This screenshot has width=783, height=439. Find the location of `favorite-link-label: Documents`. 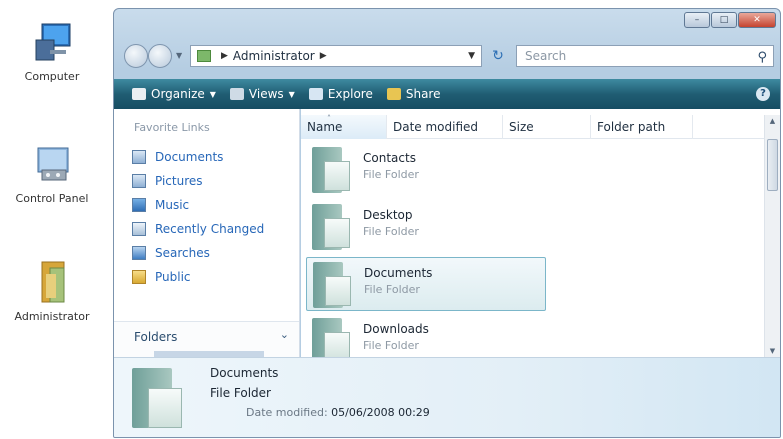

favorite-link-label: Documents is located at coordinates (189, 157).